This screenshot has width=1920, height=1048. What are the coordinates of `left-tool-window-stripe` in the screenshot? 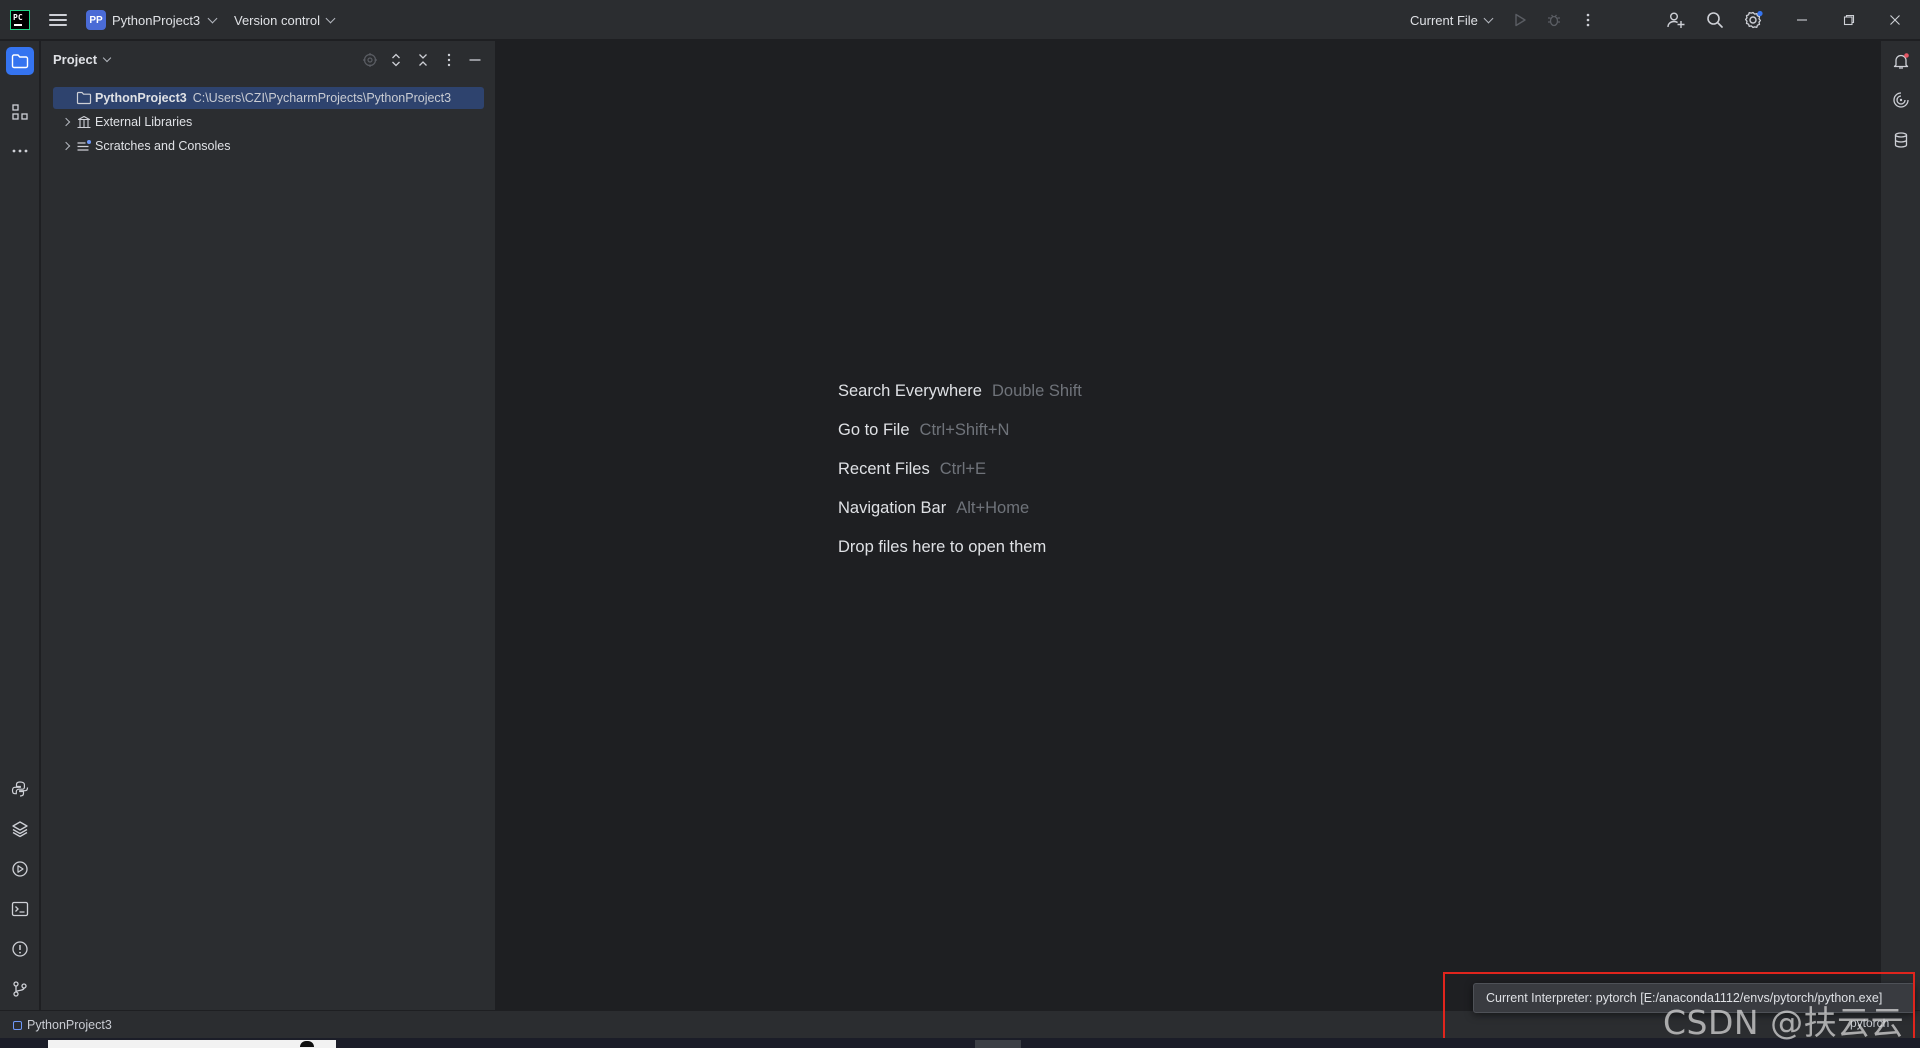 It's located at (20, 525).